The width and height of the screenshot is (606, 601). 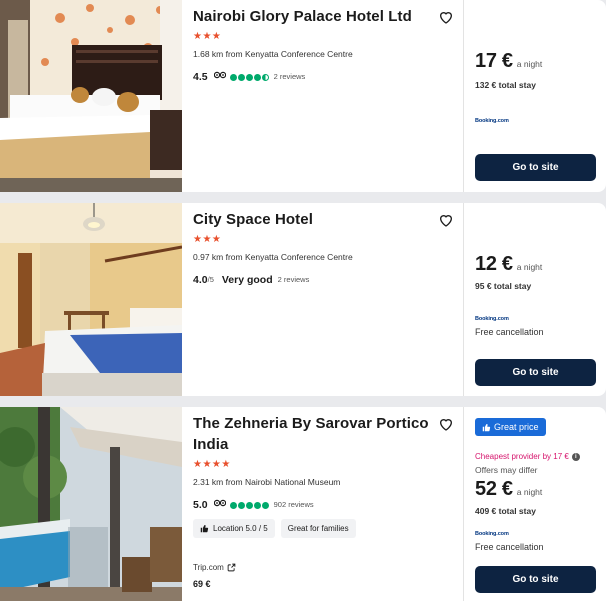 I want to click on total-stay: 95 € total stay, so click(x=503, y=286).